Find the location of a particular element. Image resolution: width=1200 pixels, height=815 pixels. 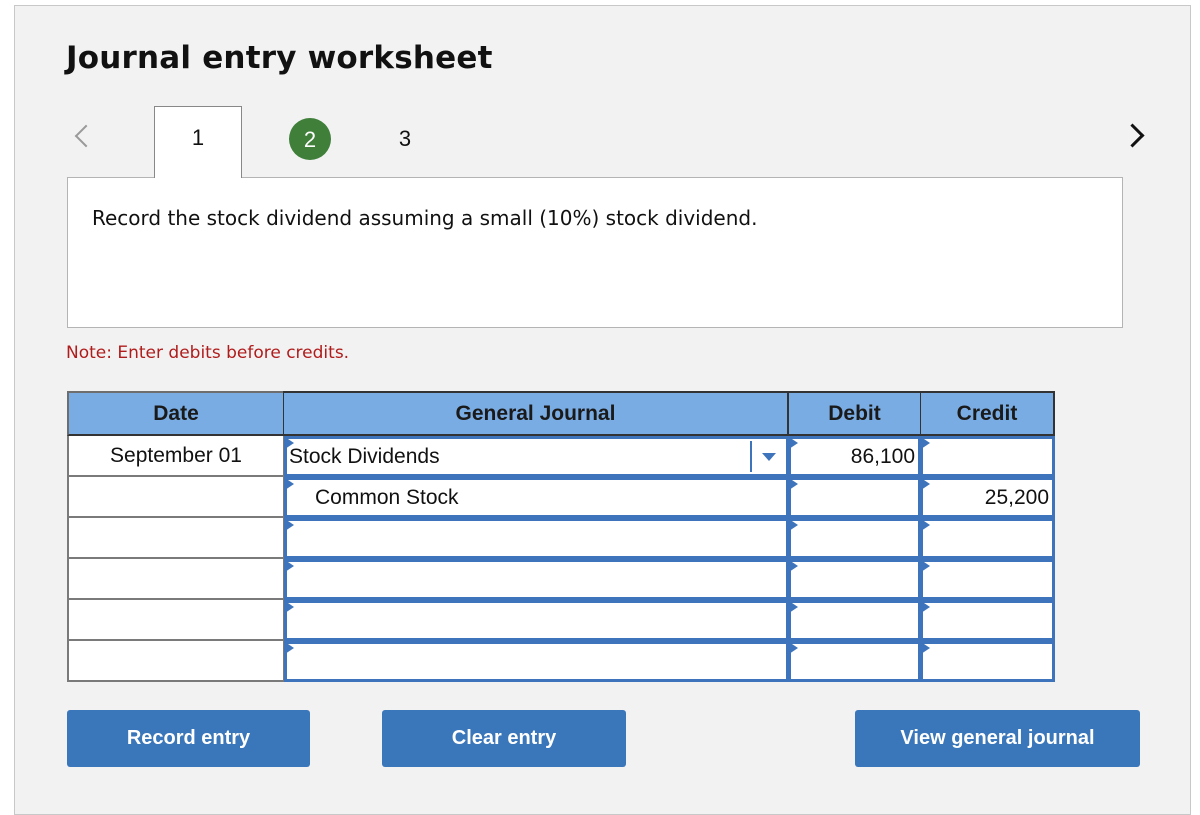

prev-button is located at coordinates (85, 133).